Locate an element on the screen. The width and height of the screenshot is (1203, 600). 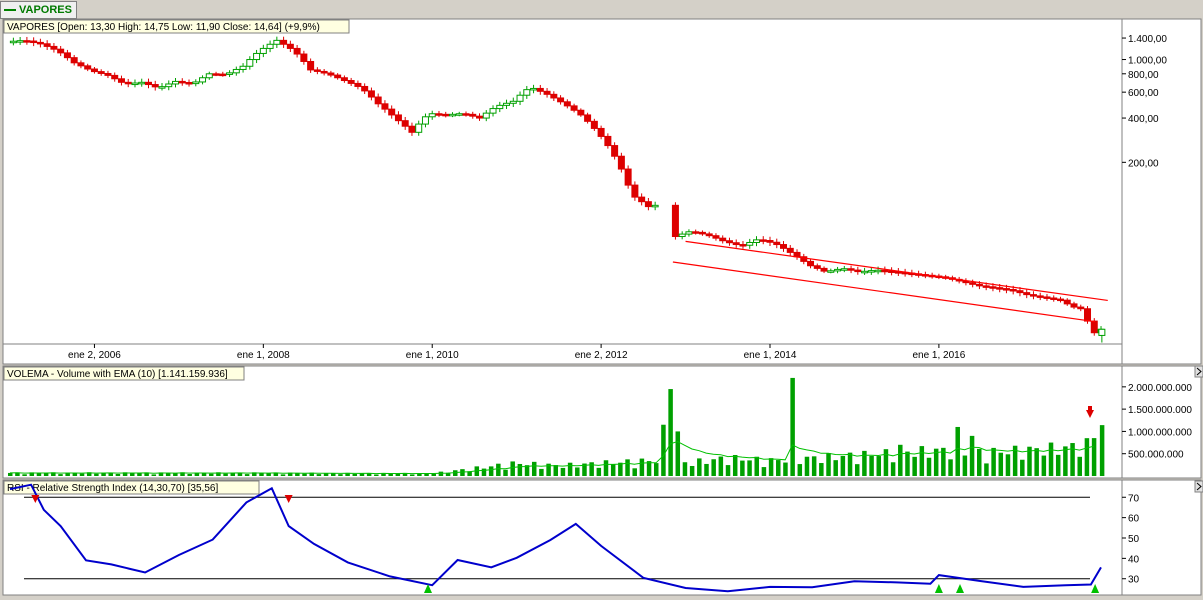
price-y-tick-label: 800,00 is located at coordinates (1143, 75).